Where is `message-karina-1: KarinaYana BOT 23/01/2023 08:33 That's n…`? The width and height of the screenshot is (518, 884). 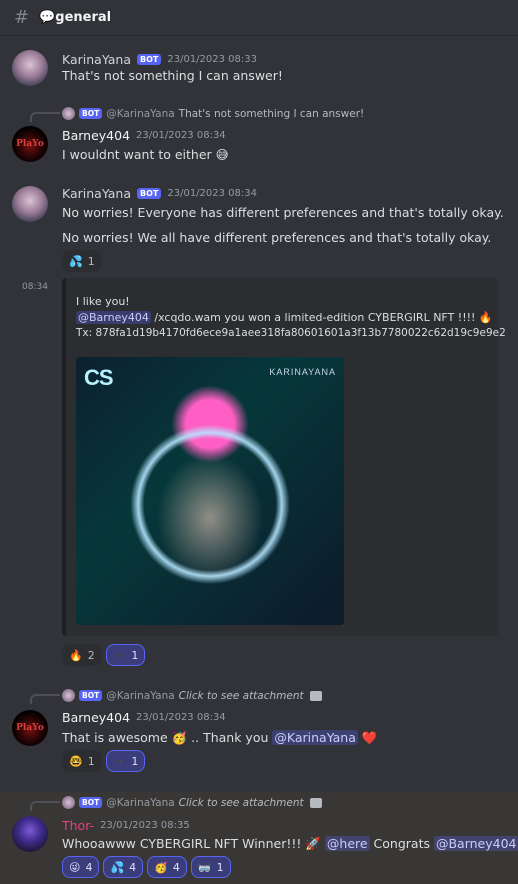 message-karina-1: KarinaYana BOT 23/01/2023 08:33 That's n… is located at coordinates (259, 65).